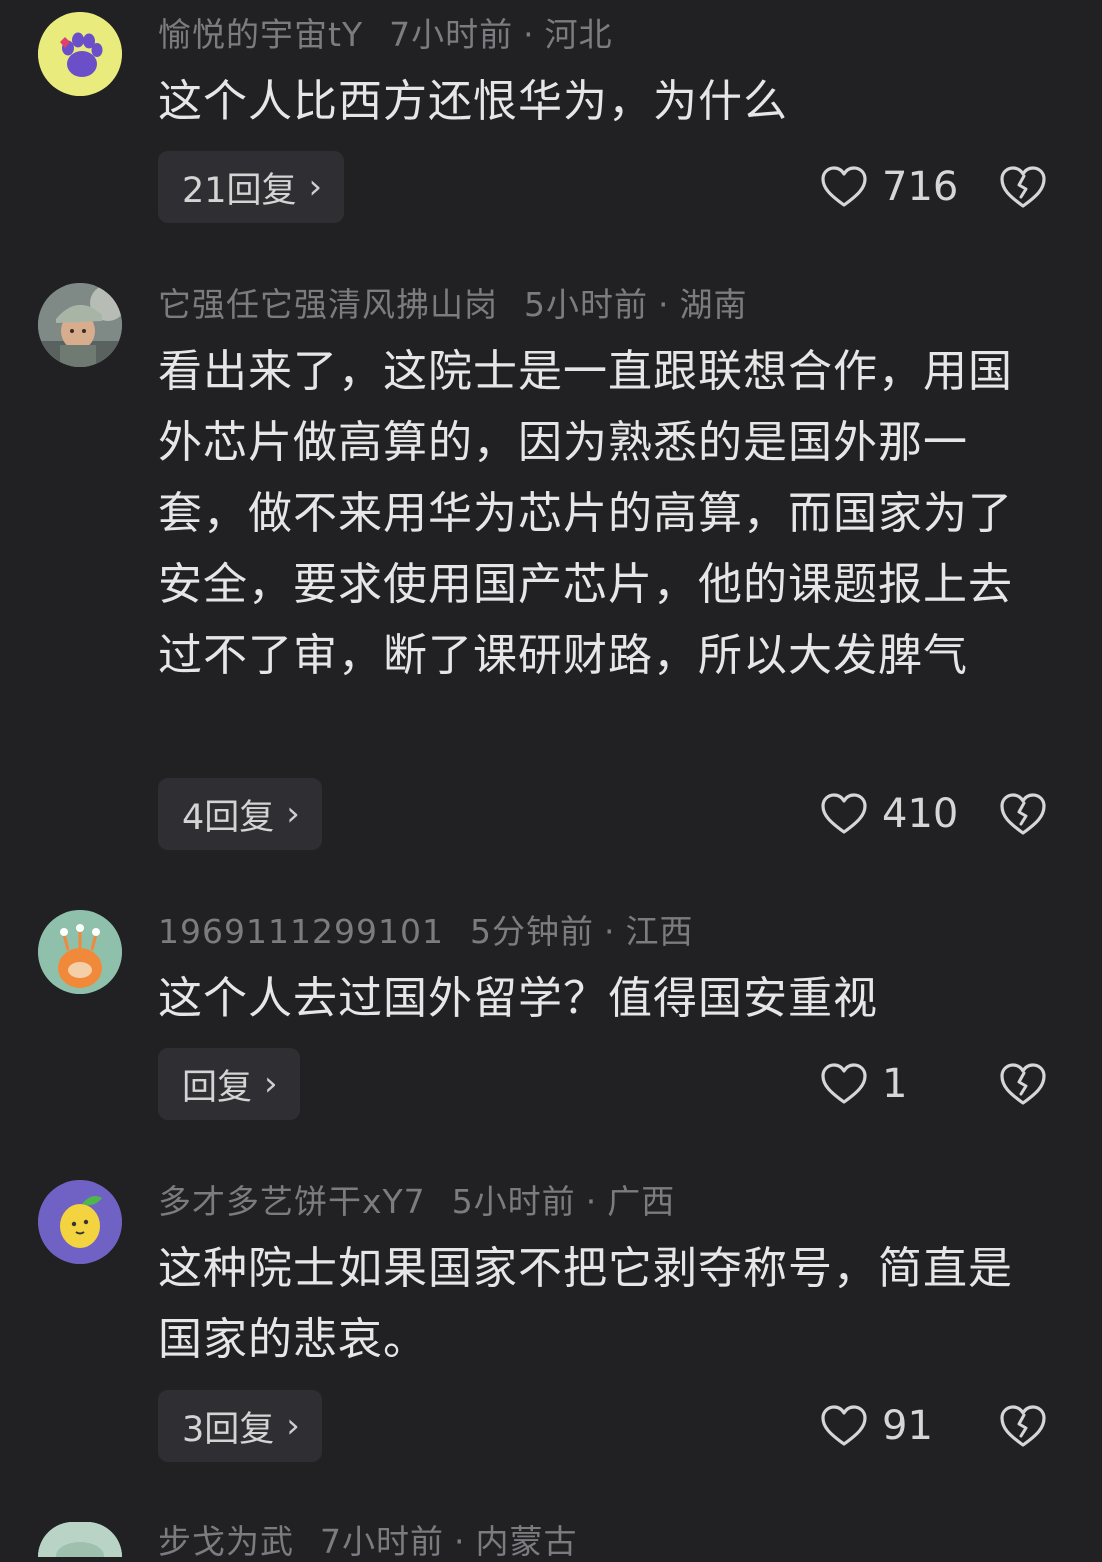 This screenshot has width=1102, height=1562. I want to click on comment-location: 内蒙古, so click(526, 1541).